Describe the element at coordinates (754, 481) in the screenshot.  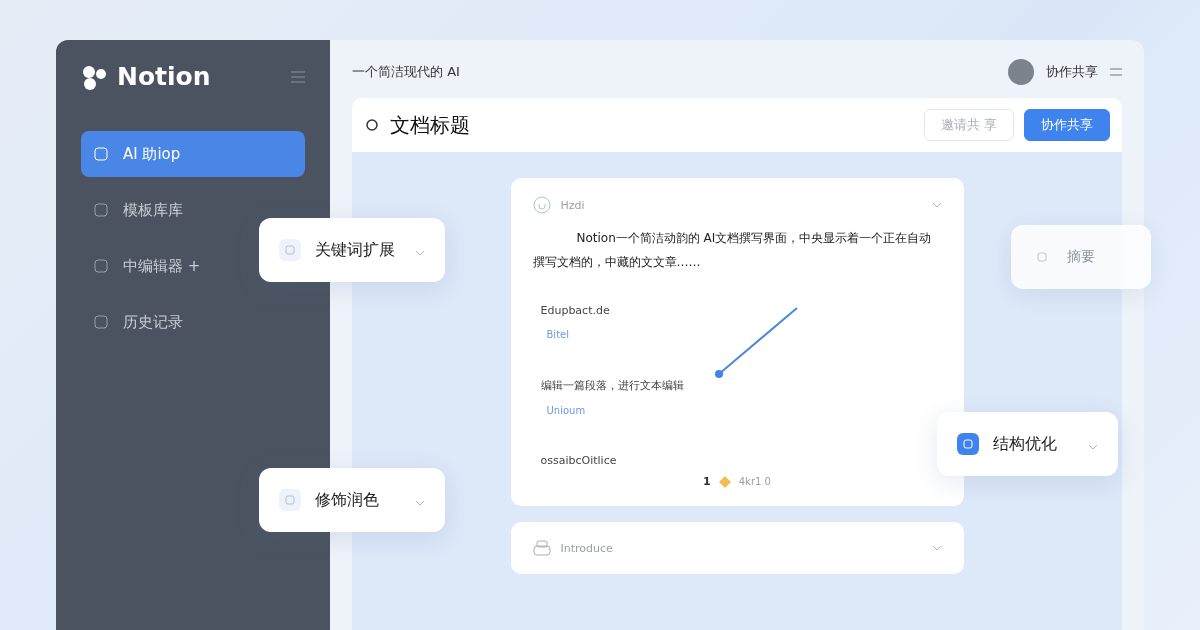
I see `footer-text: 4kr1 0` at that location.